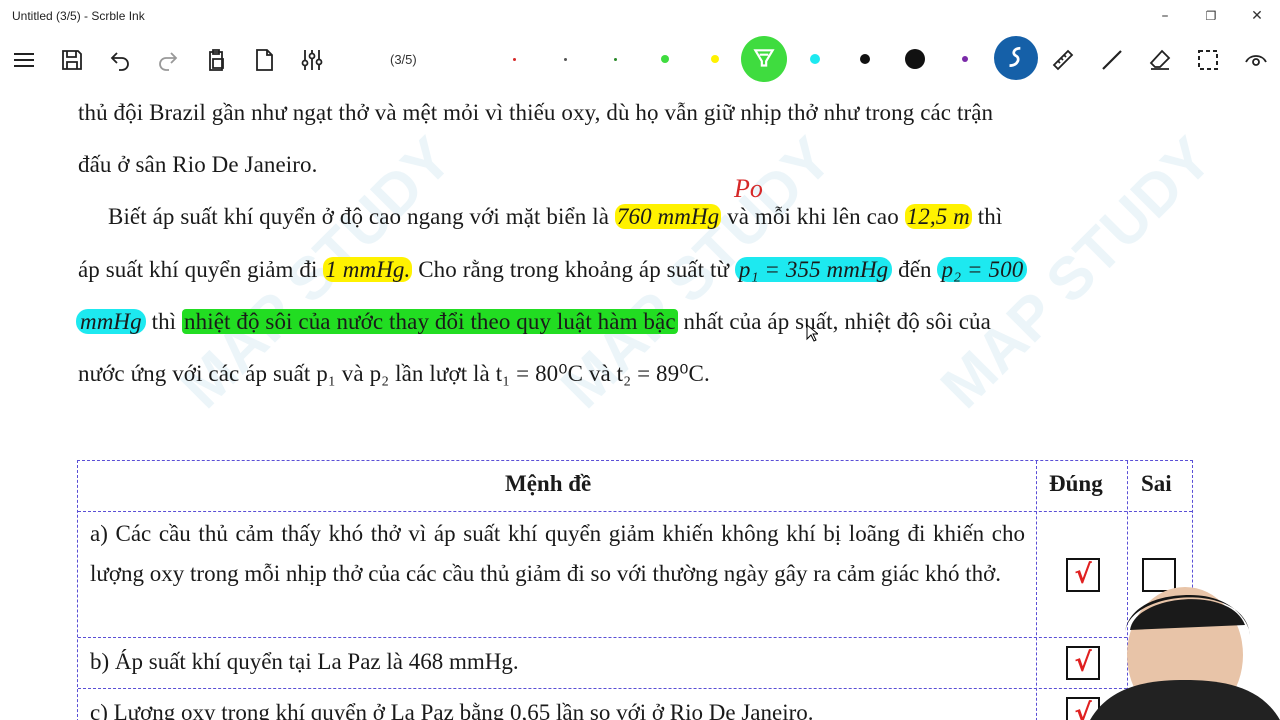 Image resolution: width=1280 pixels, height=720 pixels. Describe the element at coordinates (198, 164) in the screenshot. I see `text-line: đấu ở sân Rio De Janeiro.` at that location.